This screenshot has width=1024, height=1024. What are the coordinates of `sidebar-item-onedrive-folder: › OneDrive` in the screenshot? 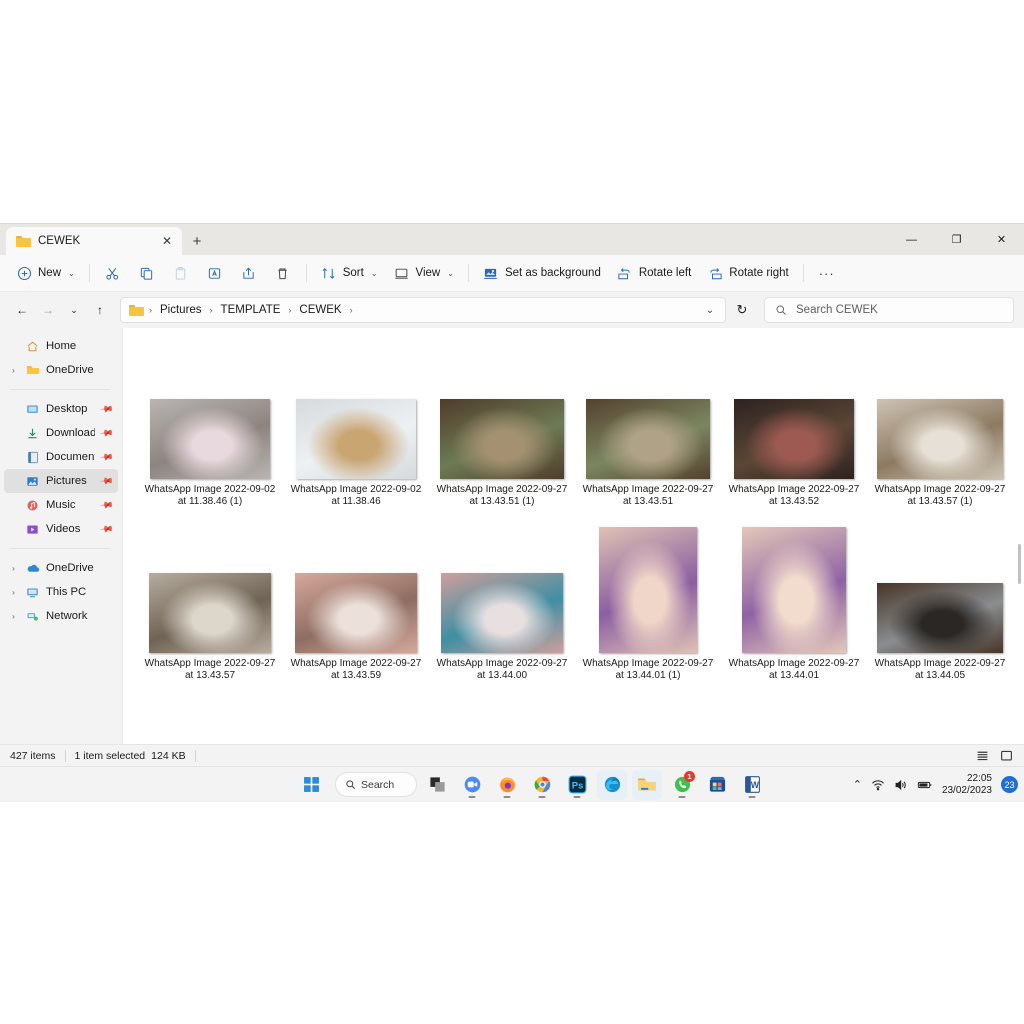 It's located at (61, 370).